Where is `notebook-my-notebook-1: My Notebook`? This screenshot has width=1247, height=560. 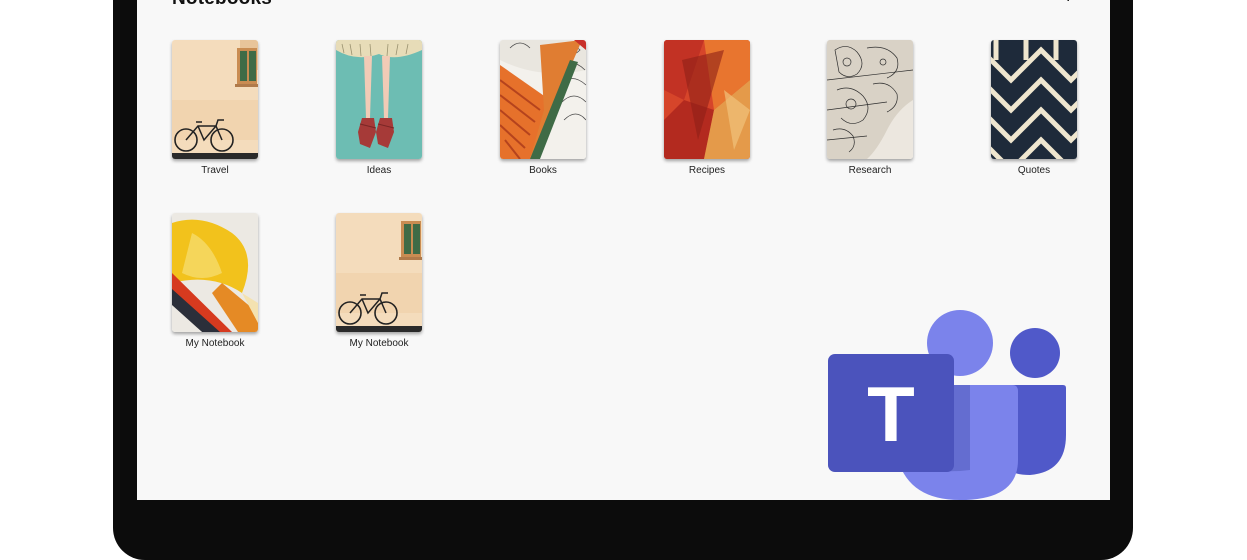 notebook-my-notebook-1: My Notebook is located at coordinates (215, 284).